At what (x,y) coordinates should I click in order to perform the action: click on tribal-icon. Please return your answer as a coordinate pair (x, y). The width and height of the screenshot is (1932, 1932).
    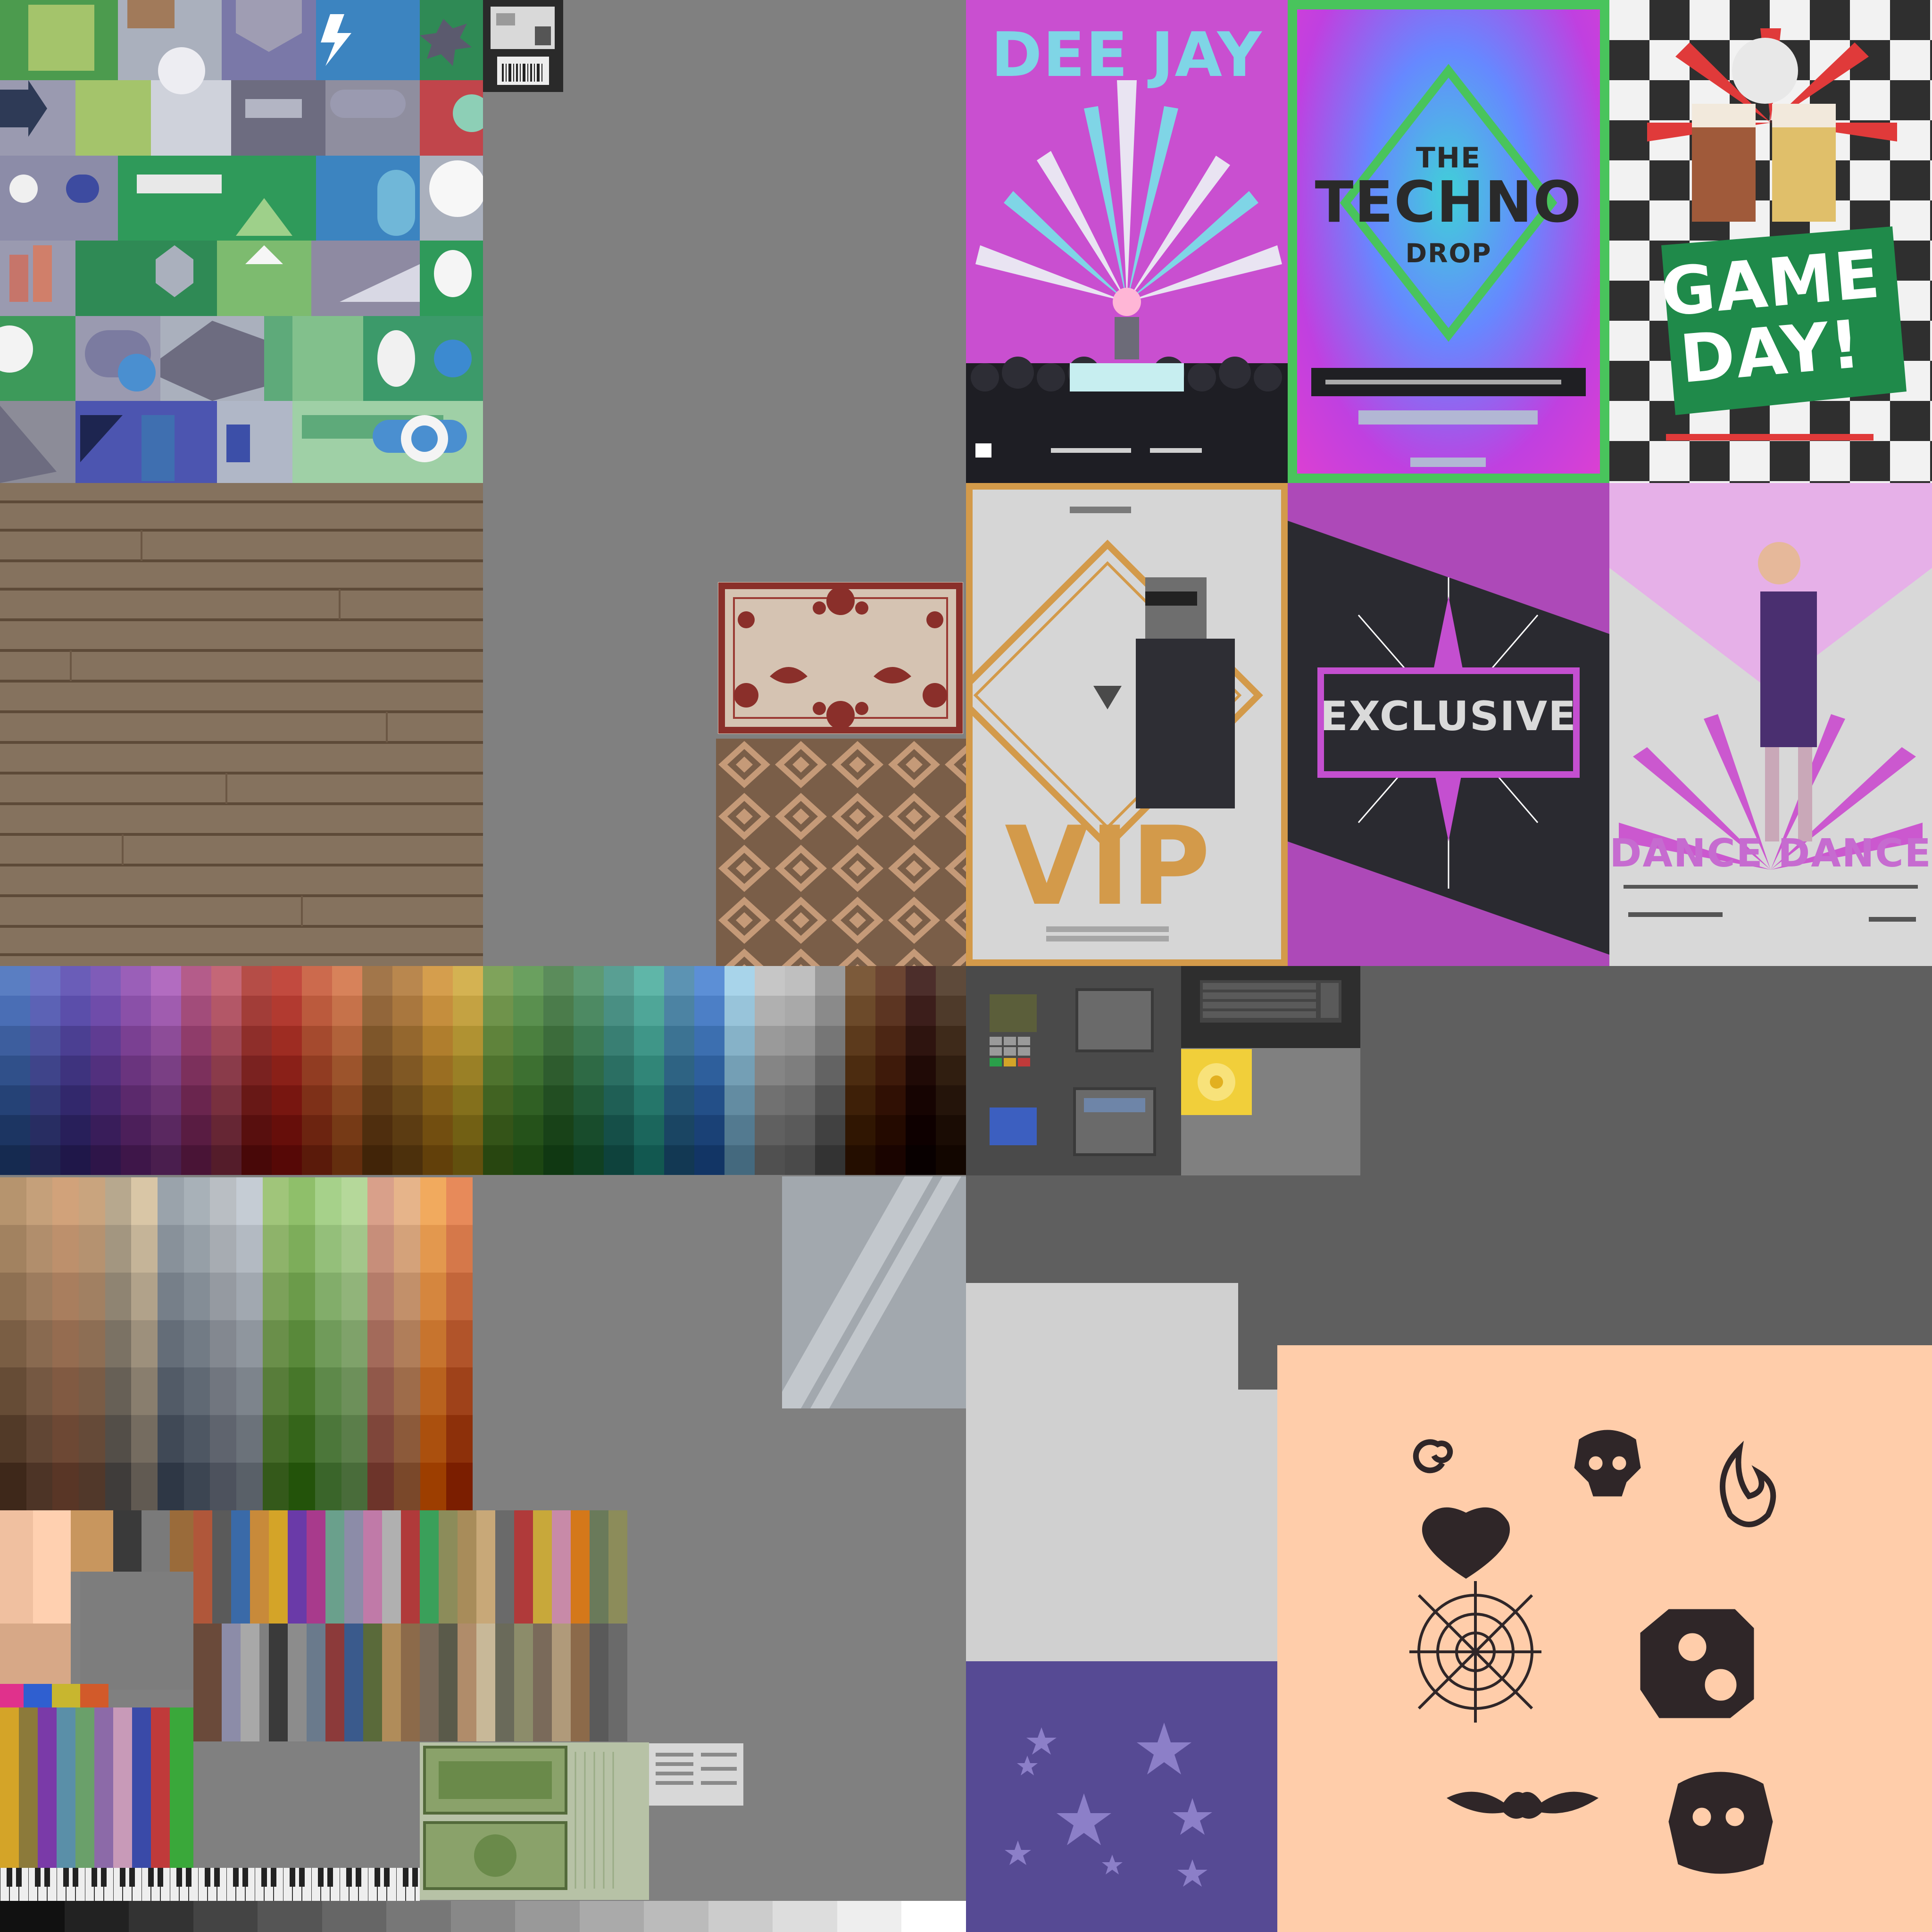
    Looking at the image, I should click on (1523, 1805).